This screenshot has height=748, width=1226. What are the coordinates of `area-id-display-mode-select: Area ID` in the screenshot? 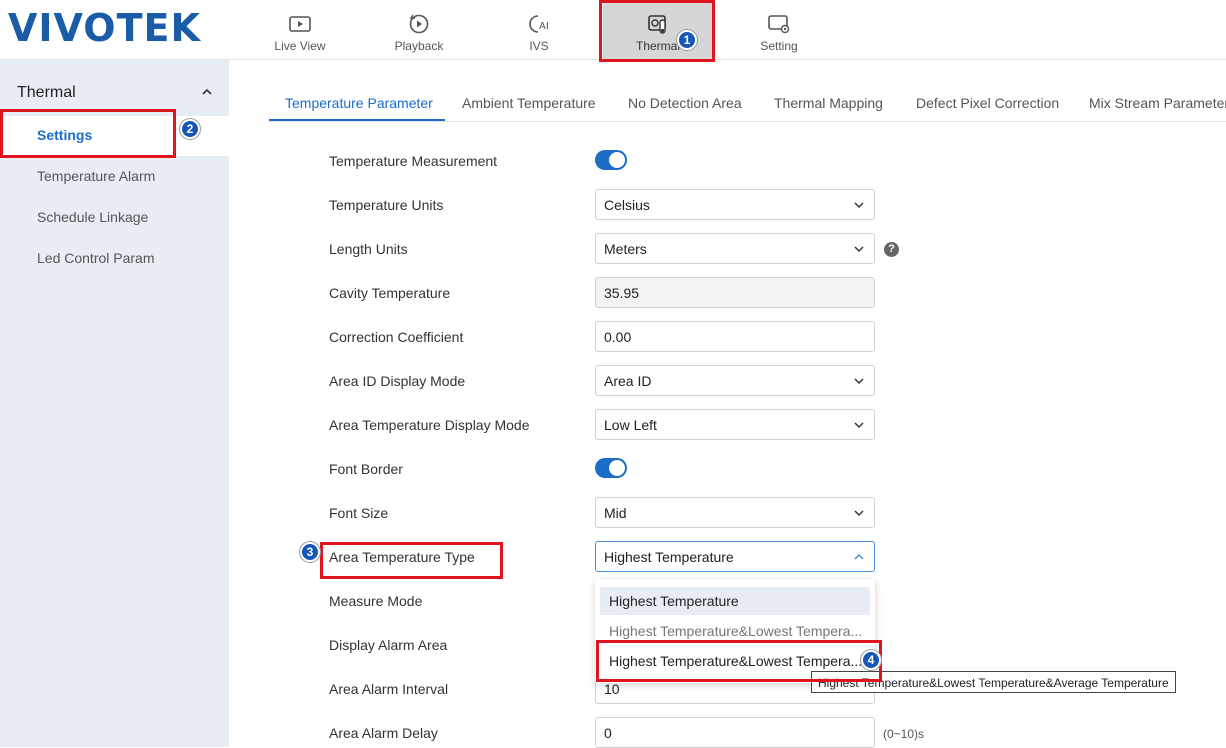 It's located at (735, 380).